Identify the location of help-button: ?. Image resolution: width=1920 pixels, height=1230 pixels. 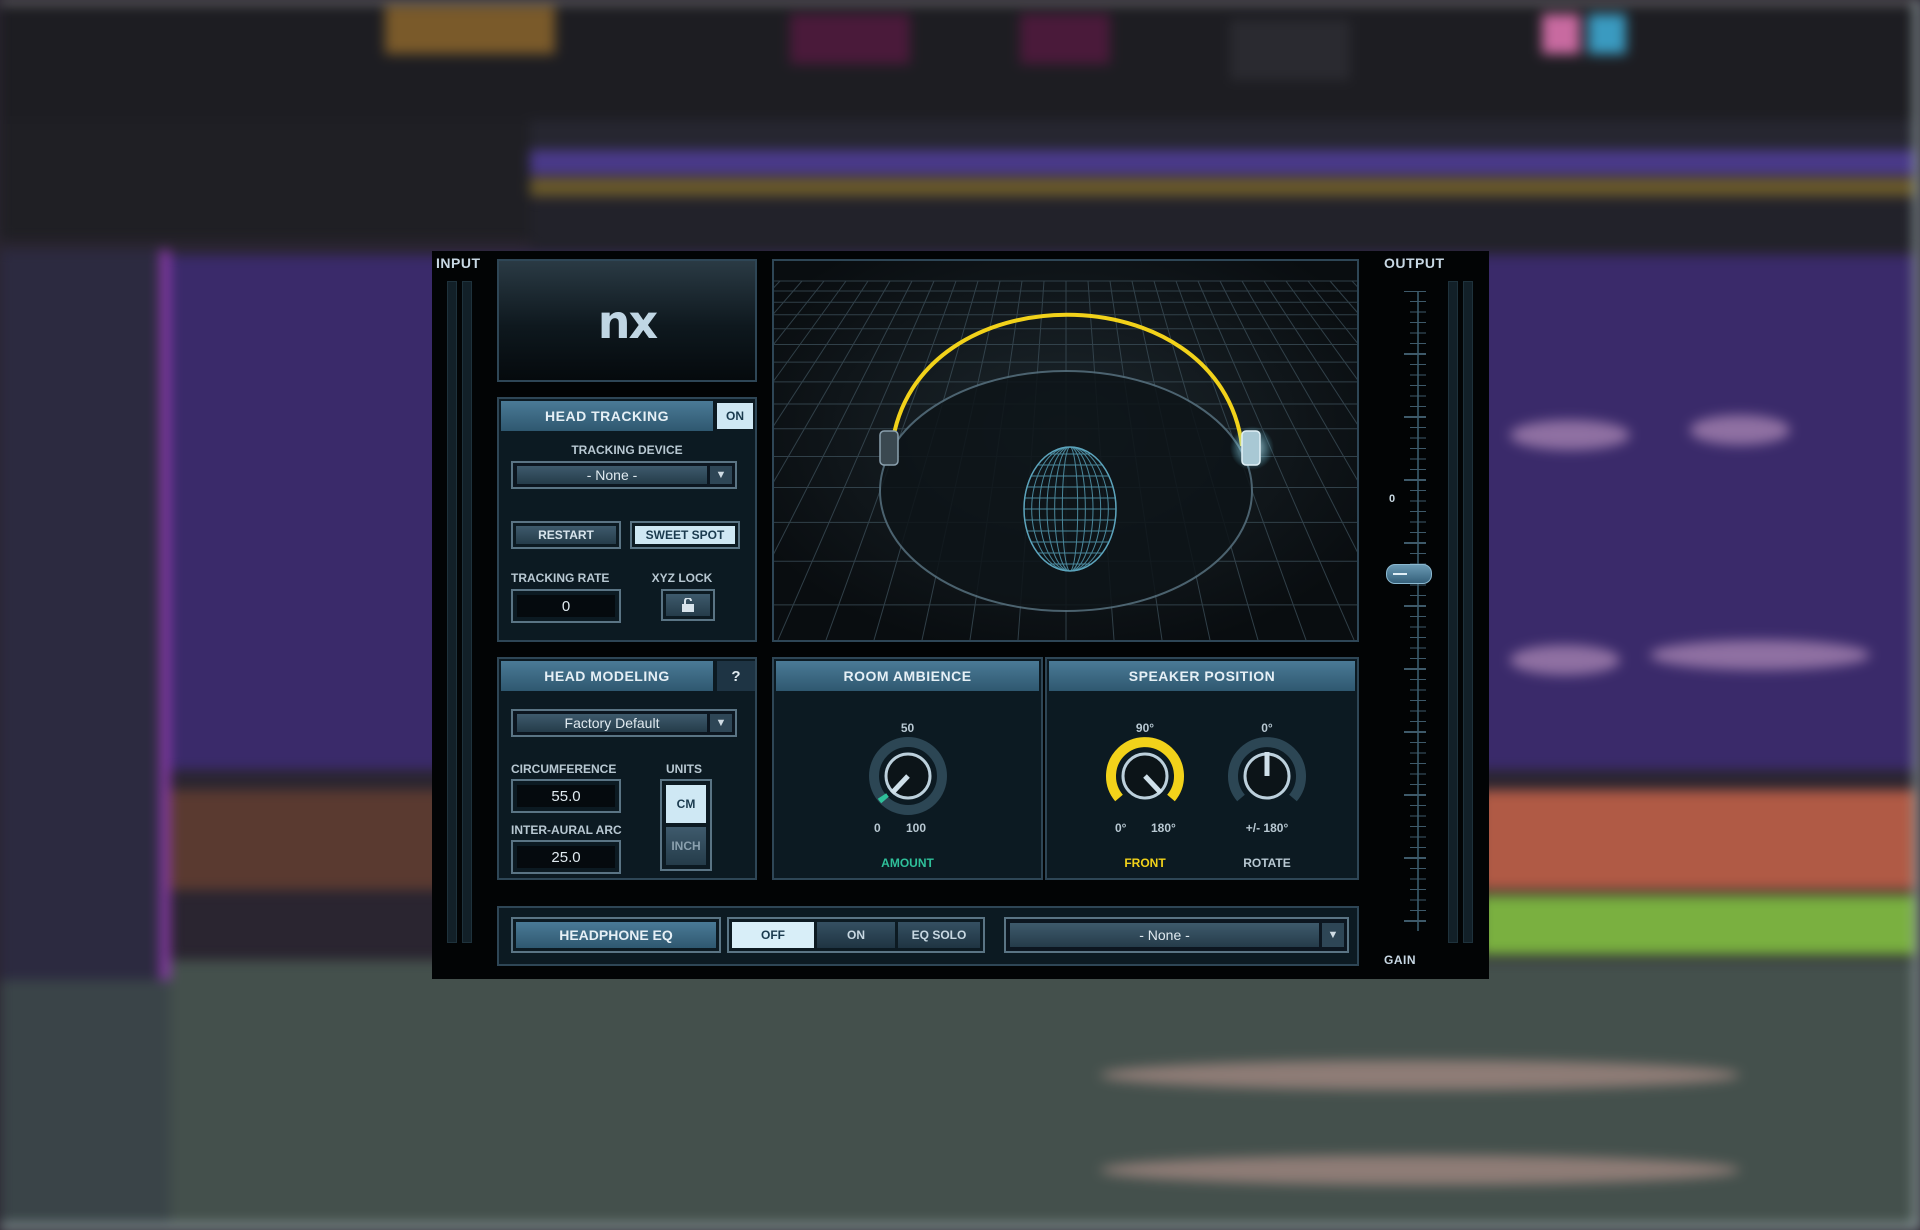
(736, 676).